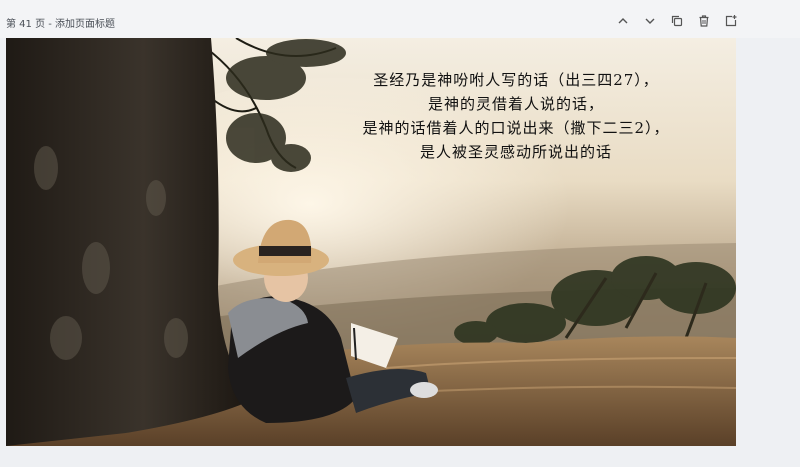 This screenshot has width=800, height=467. I want to click on chevron-up-icon, so click(623, 21).